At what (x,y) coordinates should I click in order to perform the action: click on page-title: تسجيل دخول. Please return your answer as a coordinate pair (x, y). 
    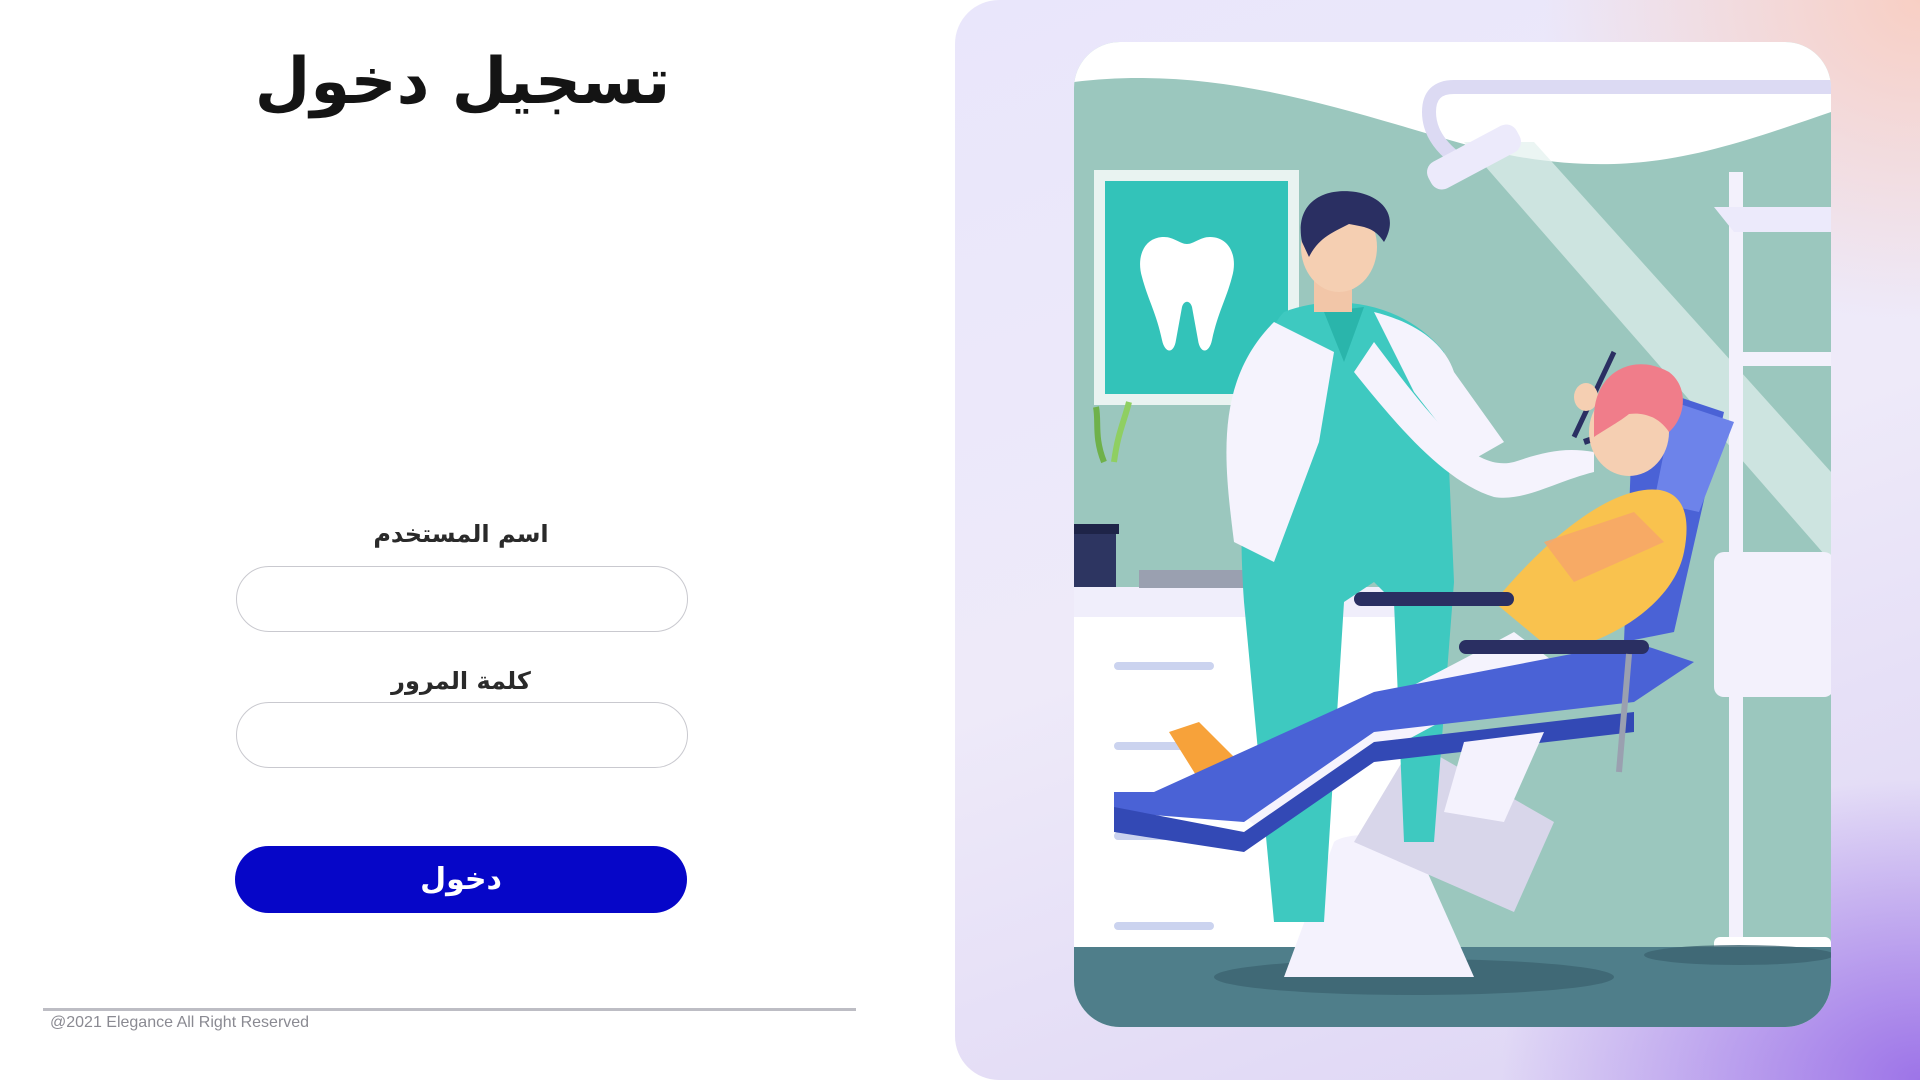
    Looking at the image, I should click on (462, 82).